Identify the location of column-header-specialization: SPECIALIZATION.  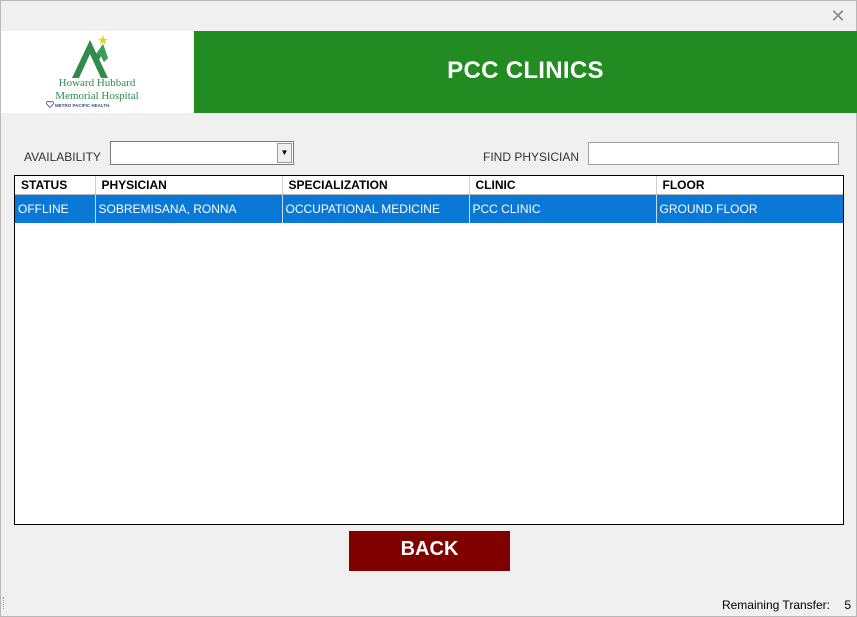
(376, 185).